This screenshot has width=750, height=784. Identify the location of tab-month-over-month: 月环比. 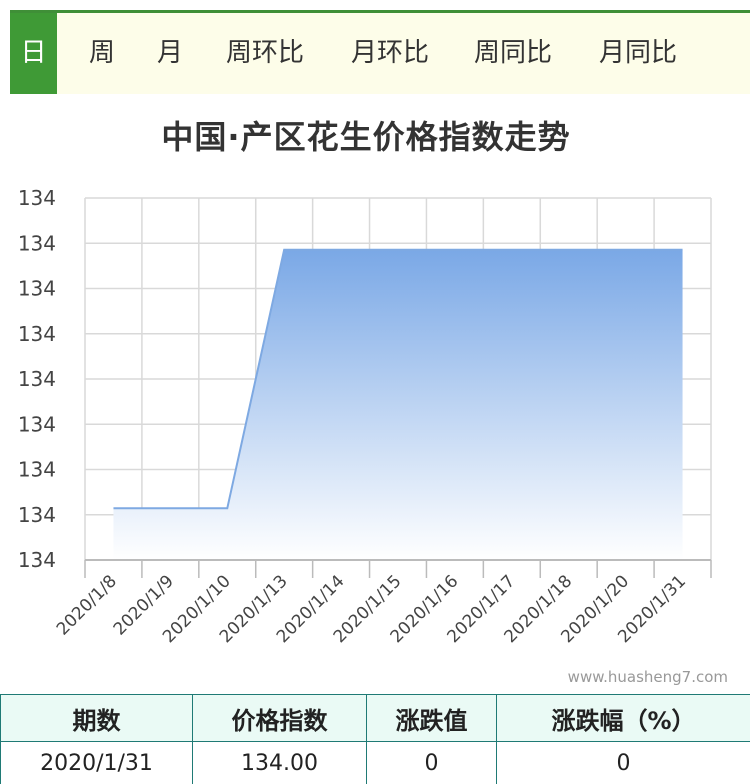
(390, 53).